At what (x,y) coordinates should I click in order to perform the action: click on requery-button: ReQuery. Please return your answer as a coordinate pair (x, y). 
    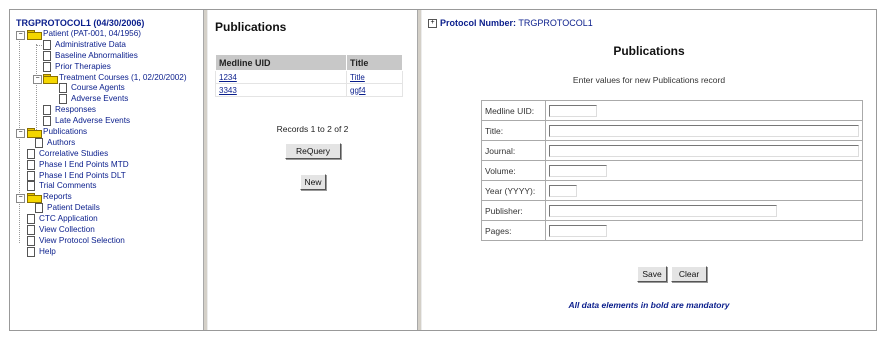
    Looking at the image, I should click on (313, 151).